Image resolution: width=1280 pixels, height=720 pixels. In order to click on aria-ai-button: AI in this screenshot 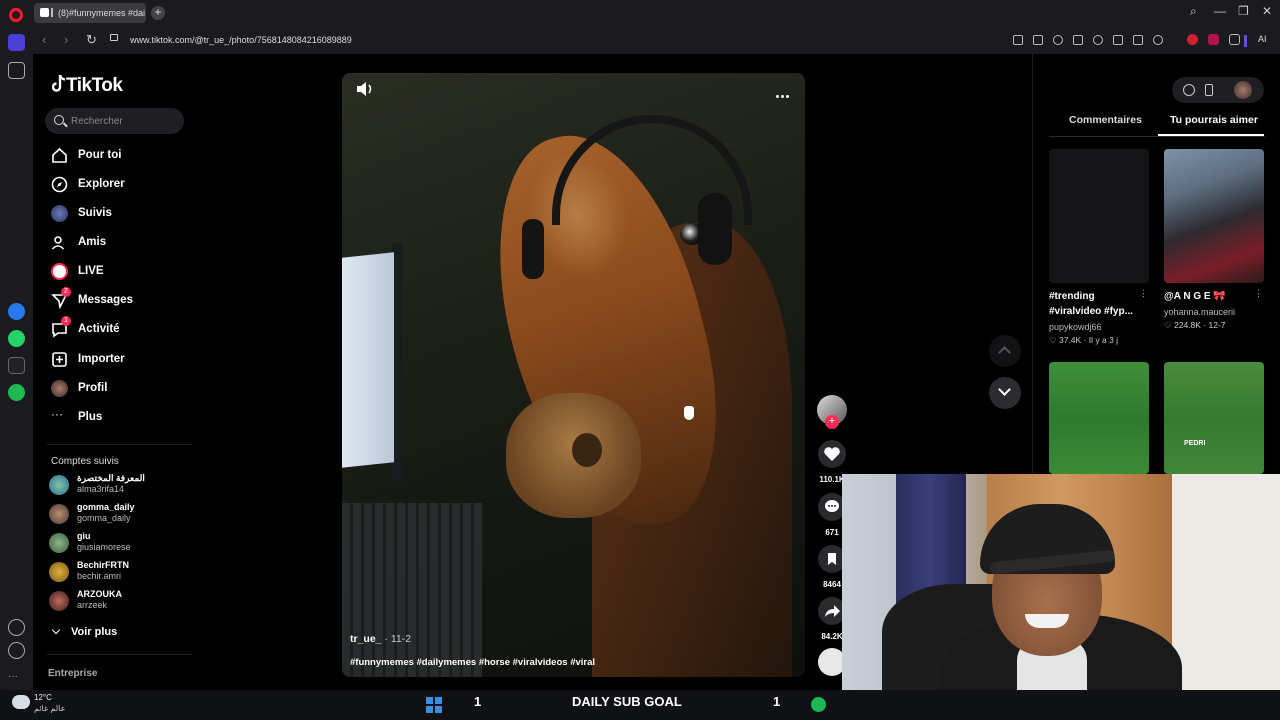, I will do `click(1262, 39)`.